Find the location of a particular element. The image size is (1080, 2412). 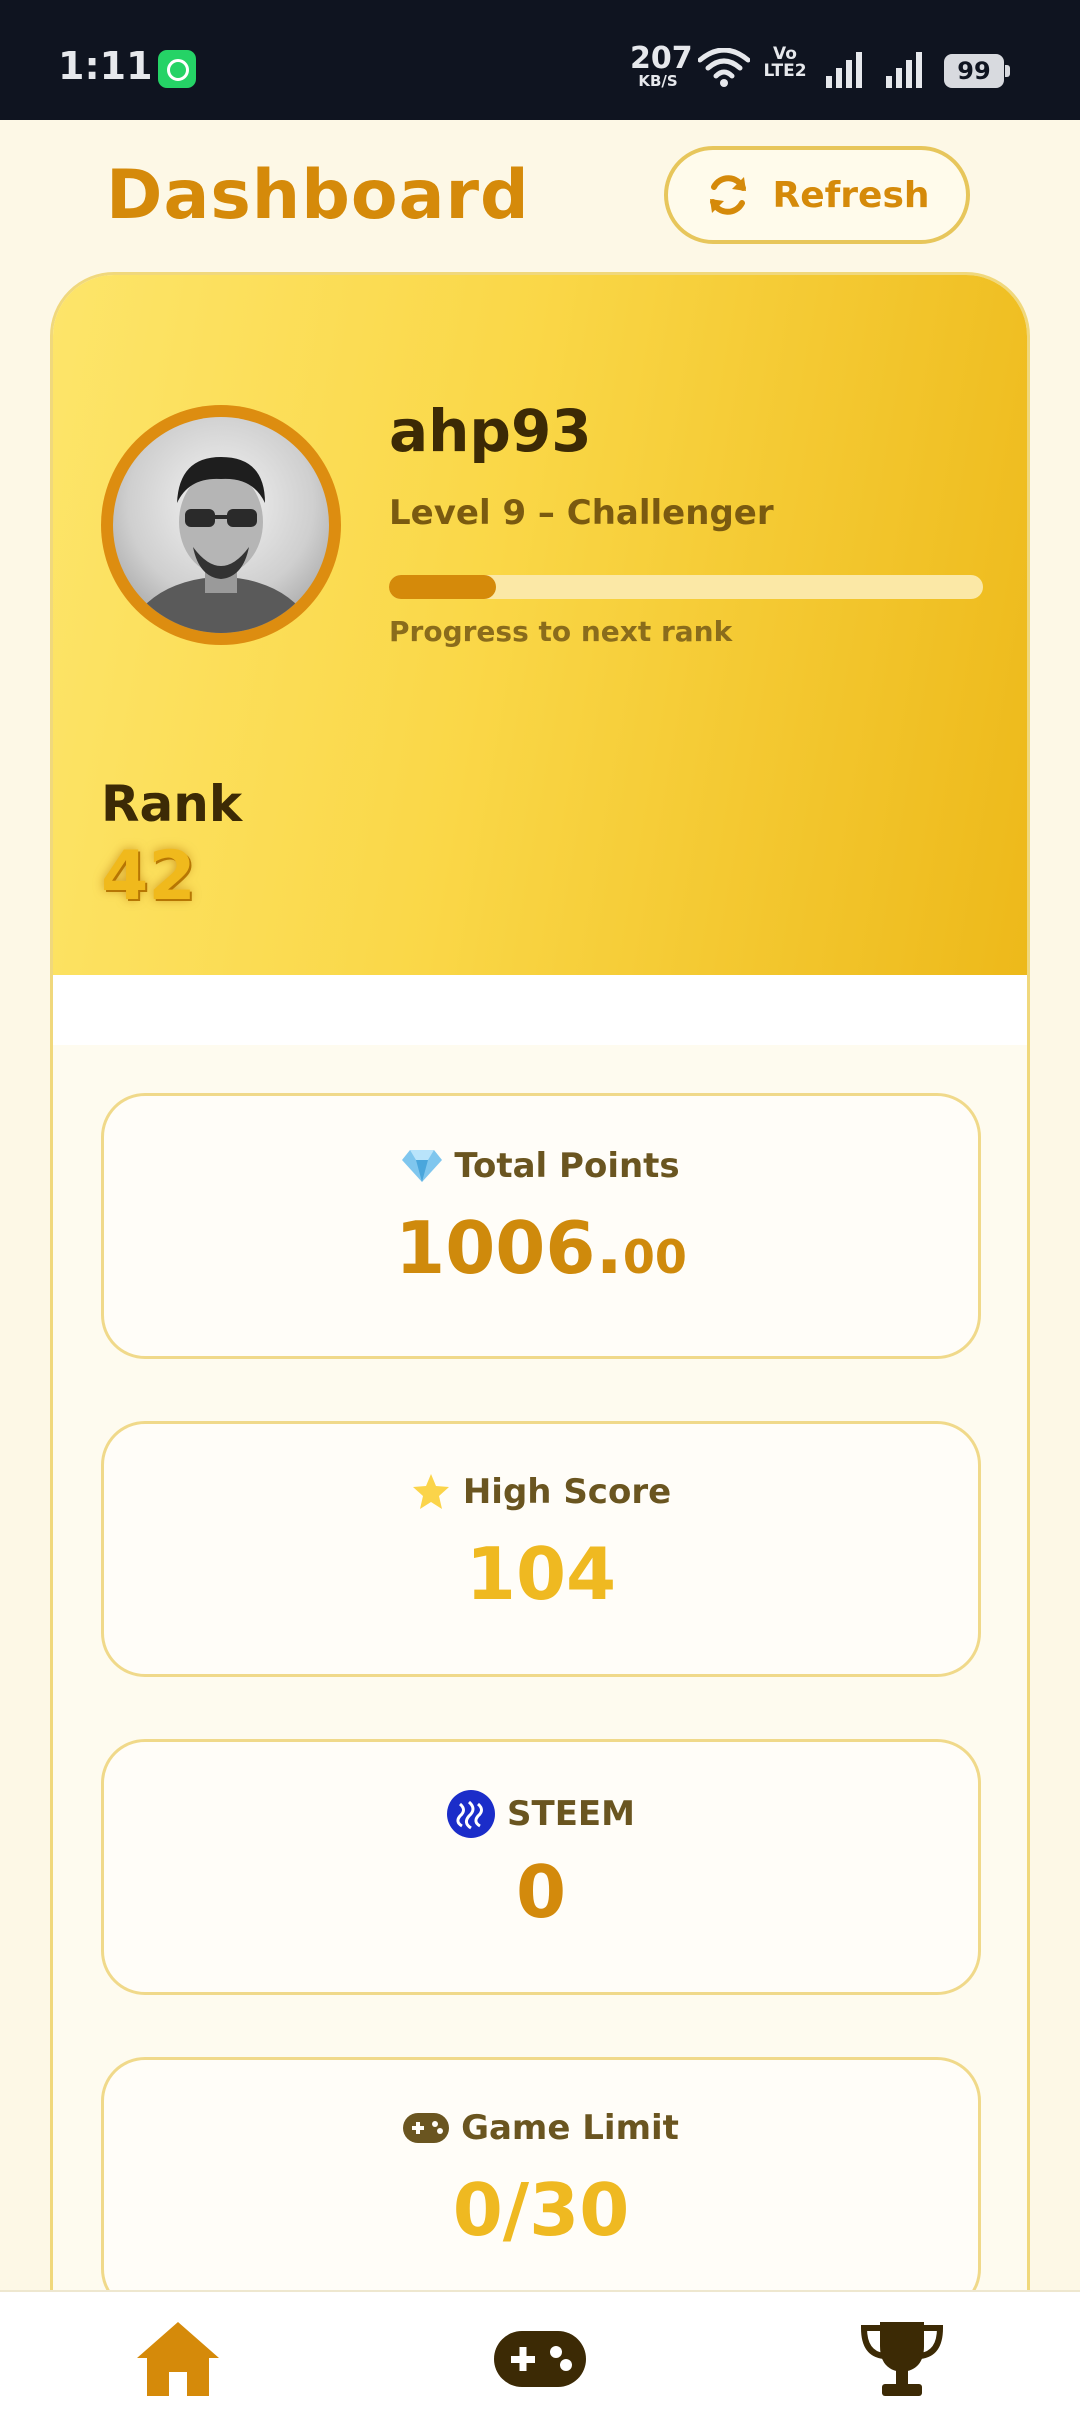

high-score-label: High Score is located at coordinates (567, 1492).